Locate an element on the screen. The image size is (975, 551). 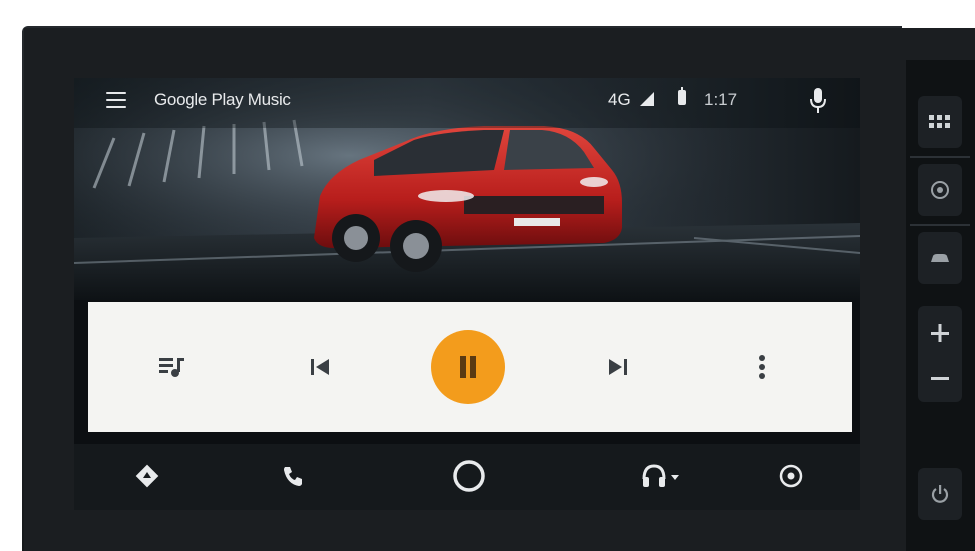
previous-button is located at coordinates (320, 367).